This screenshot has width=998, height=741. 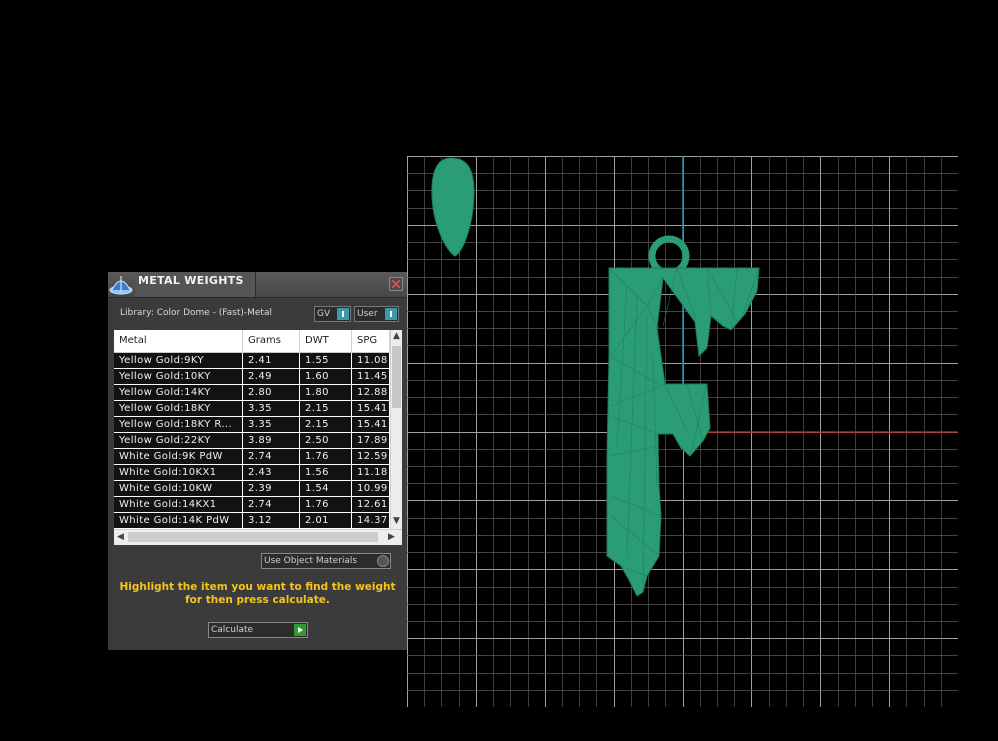 I want to click on user-toggle-knob, so click(x=391, y=314).